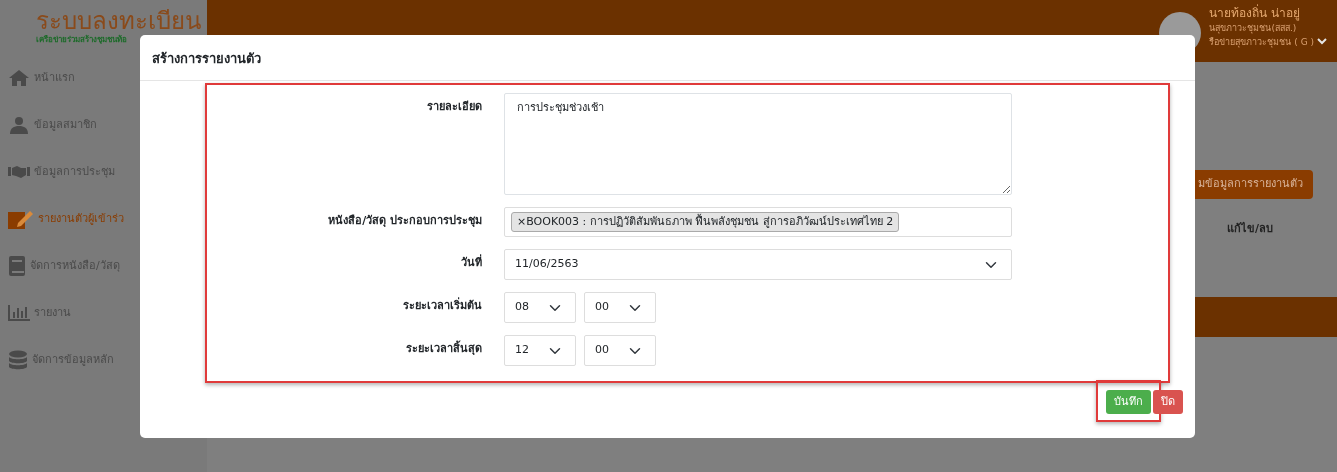 Image resolution: width=1337 pixels, height=472 pixels. Describe the element at coordinates (19, 171) in the screenshot. I see `handshake-icon` at that location.